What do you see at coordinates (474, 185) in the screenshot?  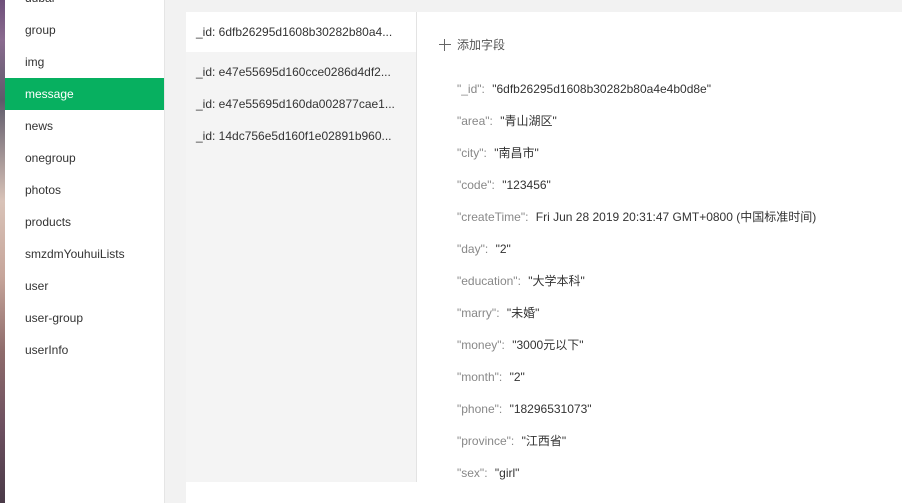 I see `field-key: "code"` at bounding box center [474, 185].